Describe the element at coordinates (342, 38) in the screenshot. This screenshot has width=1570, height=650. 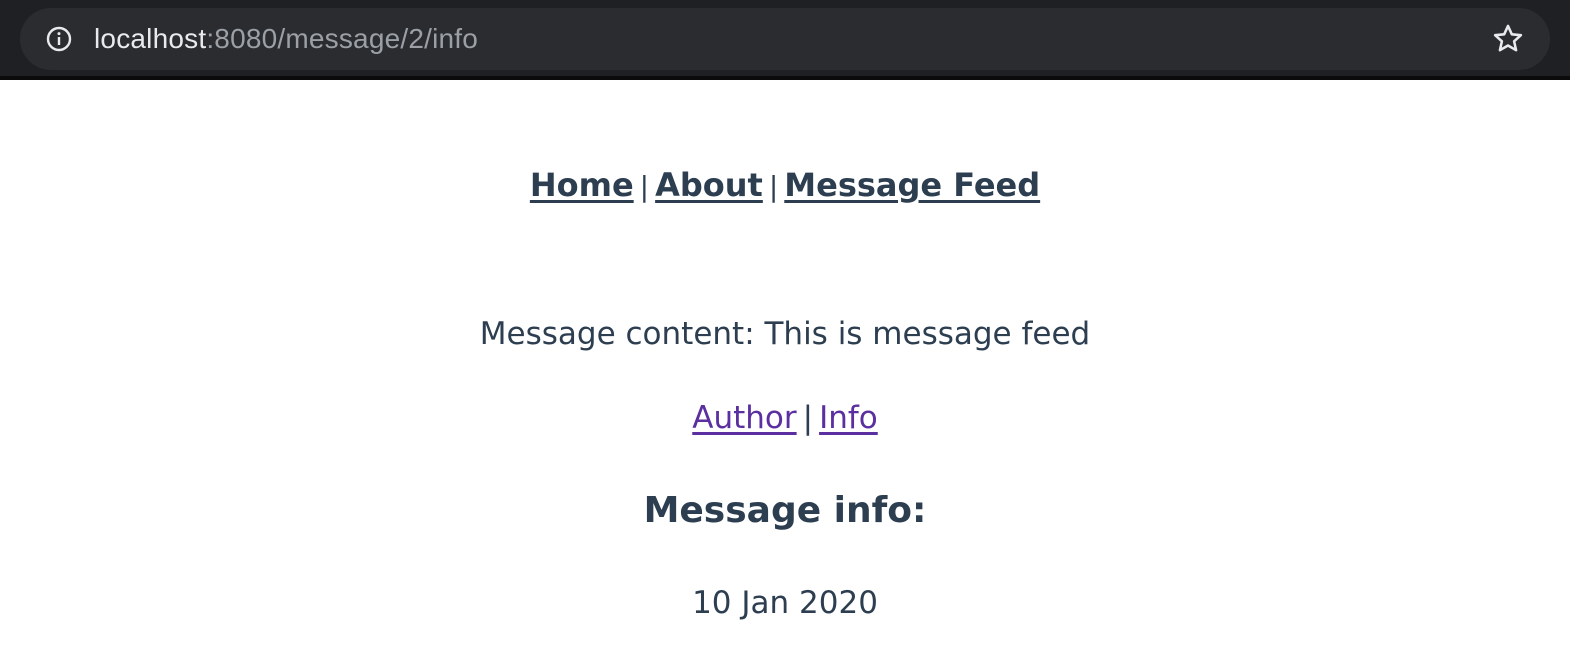
I see `url-path: :8080/message/2/info` at that location.